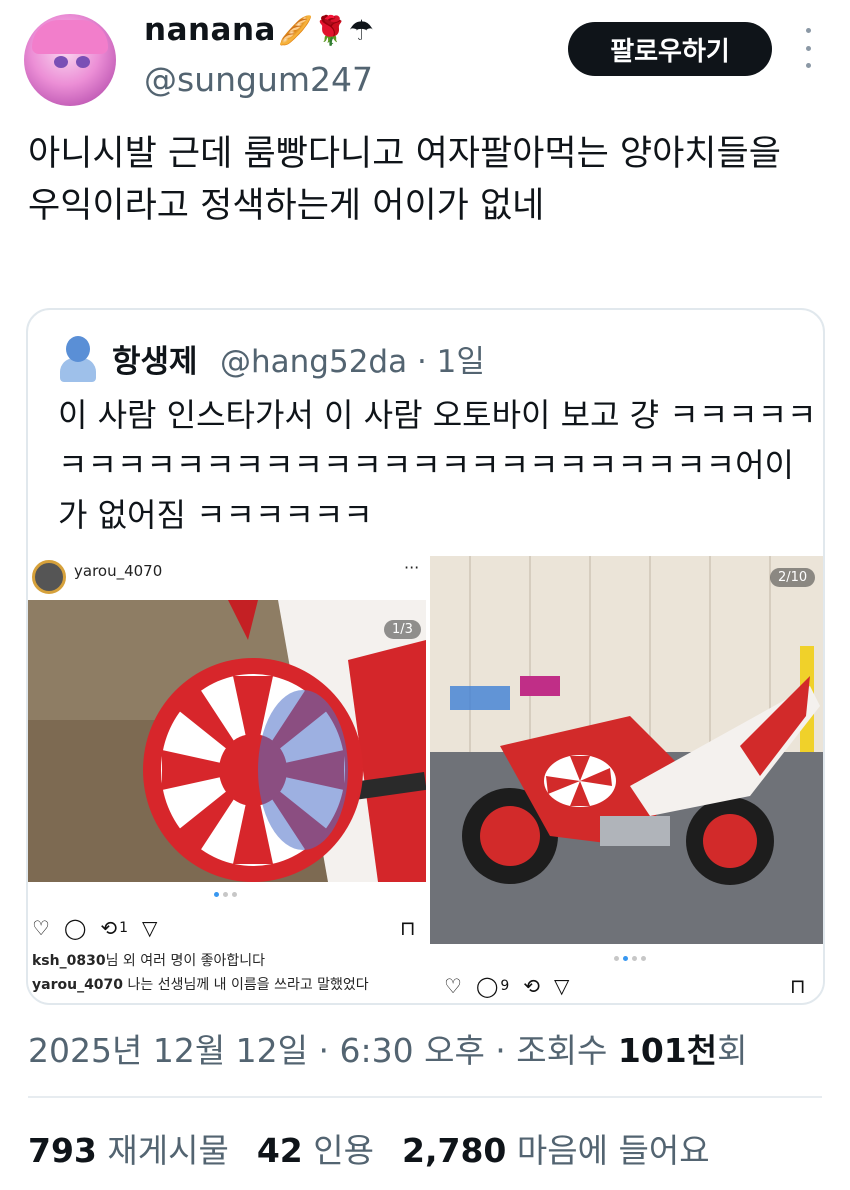 The width and height of the screenshot is (850, 1190). Describe the element at coordinates (227, 578) in the screenshot. I see `ig-post-header: yarou_4070 ···` at that location.